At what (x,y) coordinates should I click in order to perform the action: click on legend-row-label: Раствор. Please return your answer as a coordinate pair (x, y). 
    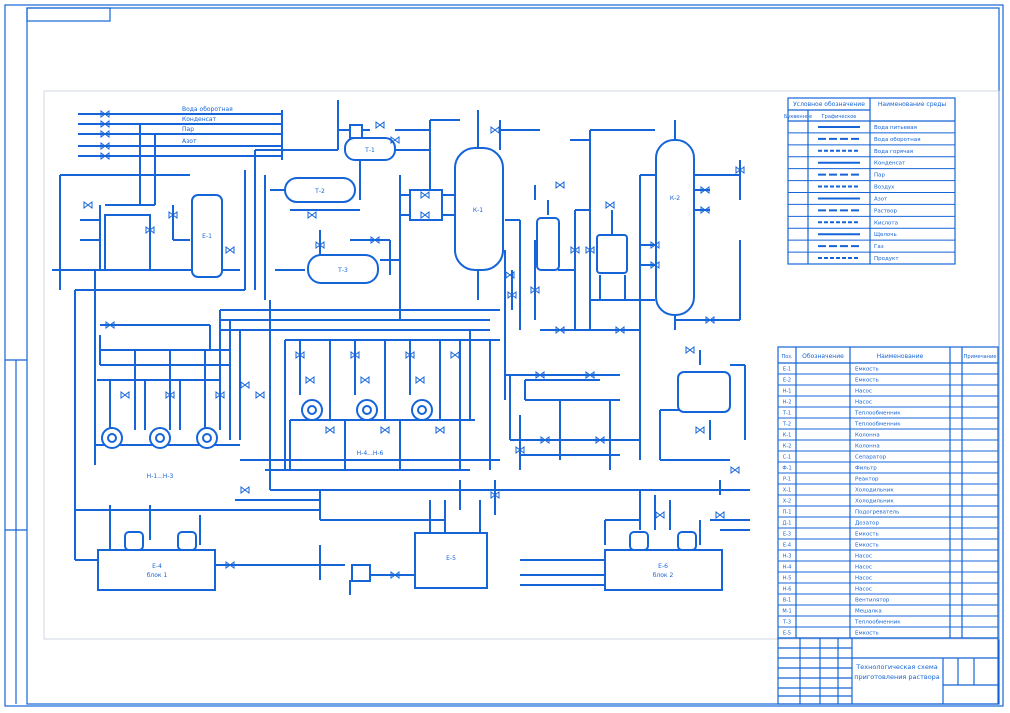
    Looking at the image, I should click on (886, 211).